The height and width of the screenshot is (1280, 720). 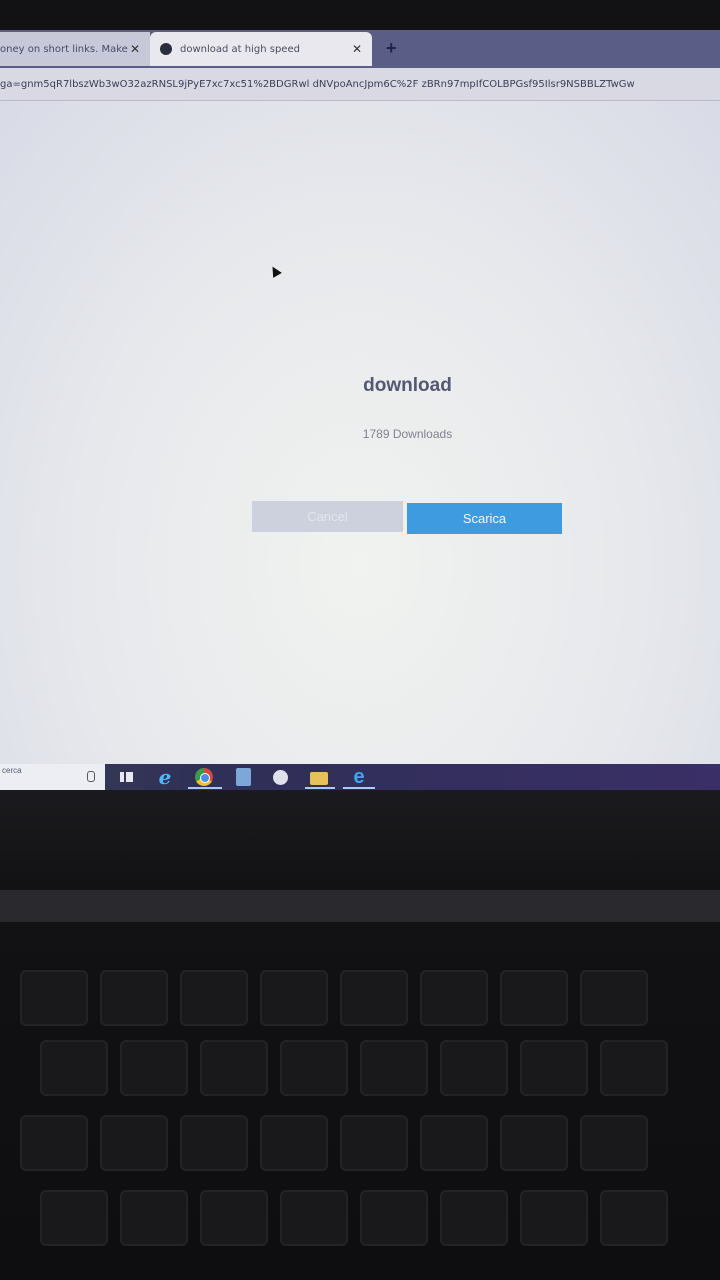 I want to click on tab-title: download at high speed, so click(x=240, y=49).